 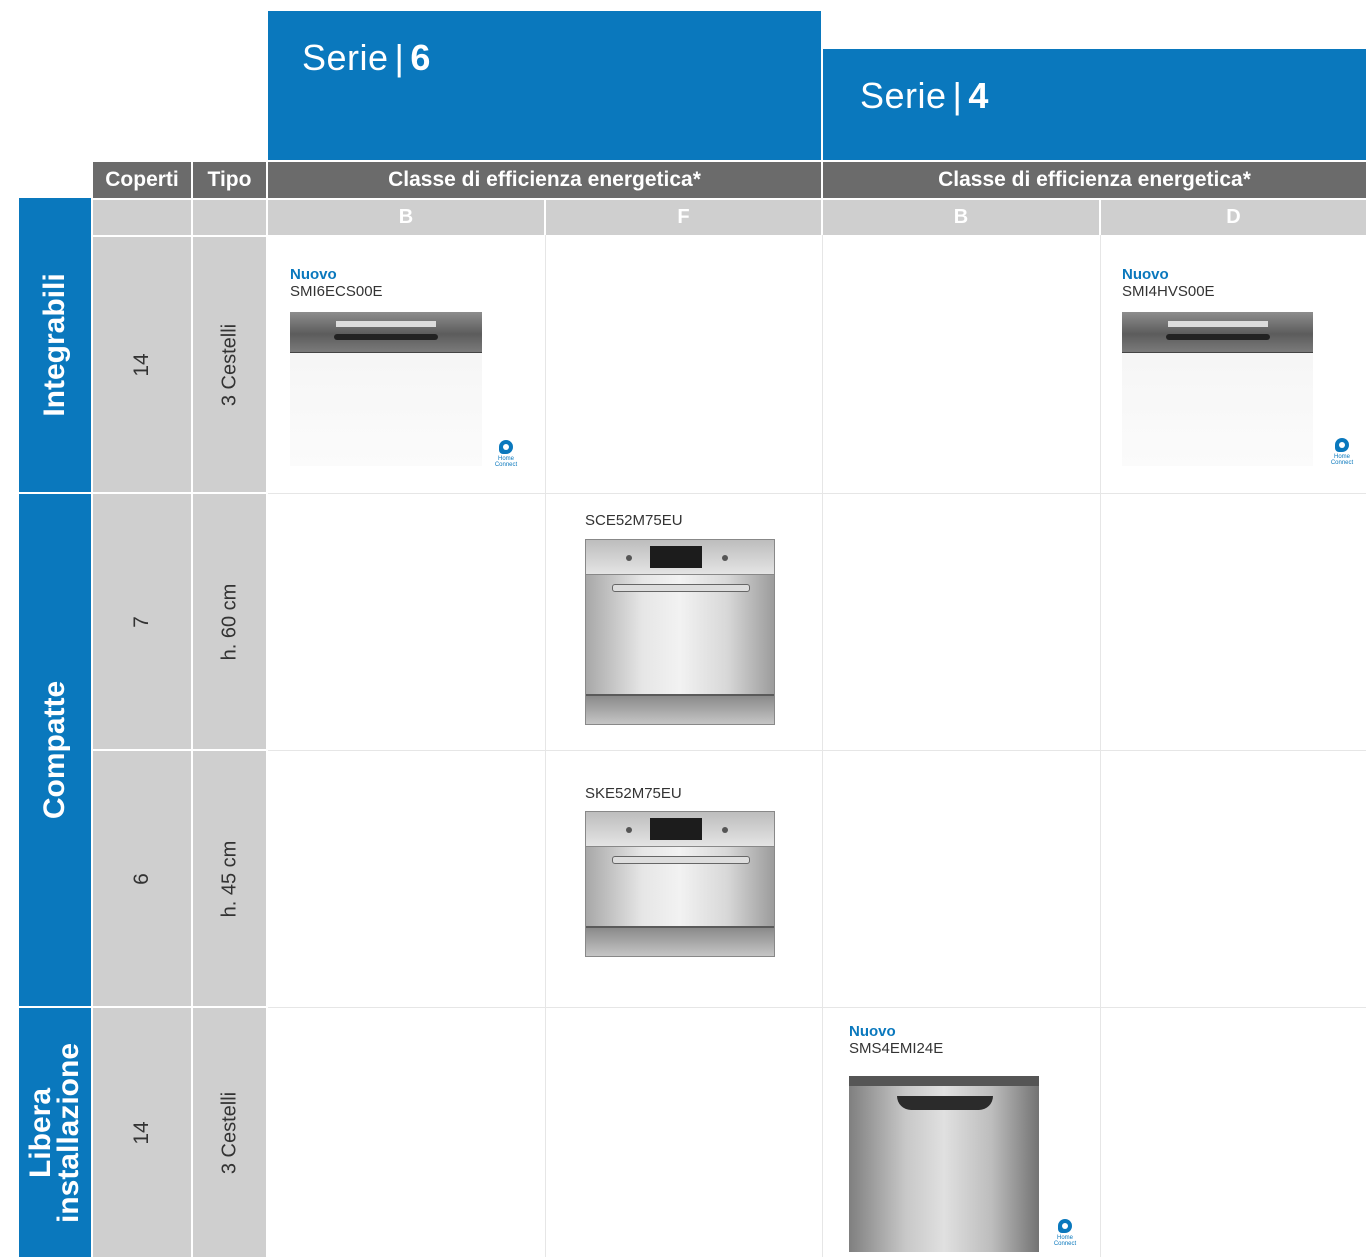 I want to click on product-sce52m75eu: SCE52M75EU, so click(x=685, y=619).